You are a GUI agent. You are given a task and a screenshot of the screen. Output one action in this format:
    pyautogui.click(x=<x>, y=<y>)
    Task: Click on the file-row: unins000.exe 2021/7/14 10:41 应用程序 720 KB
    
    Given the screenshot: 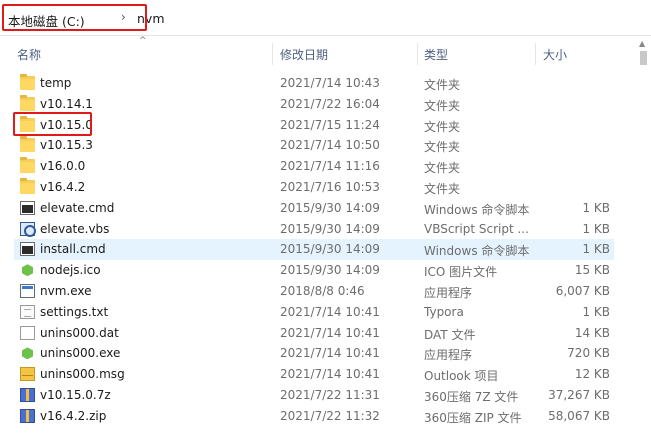 What is the action you would take?
    pyautogui.click(x=314, y=353)
    